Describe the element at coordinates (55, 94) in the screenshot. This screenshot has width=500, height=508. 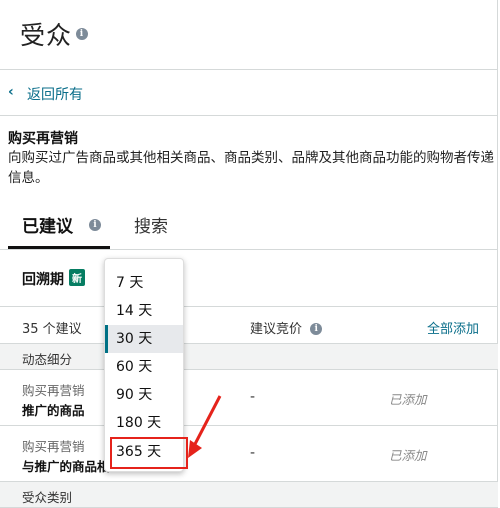
I see `back-link-label: 返回所有` at that location.